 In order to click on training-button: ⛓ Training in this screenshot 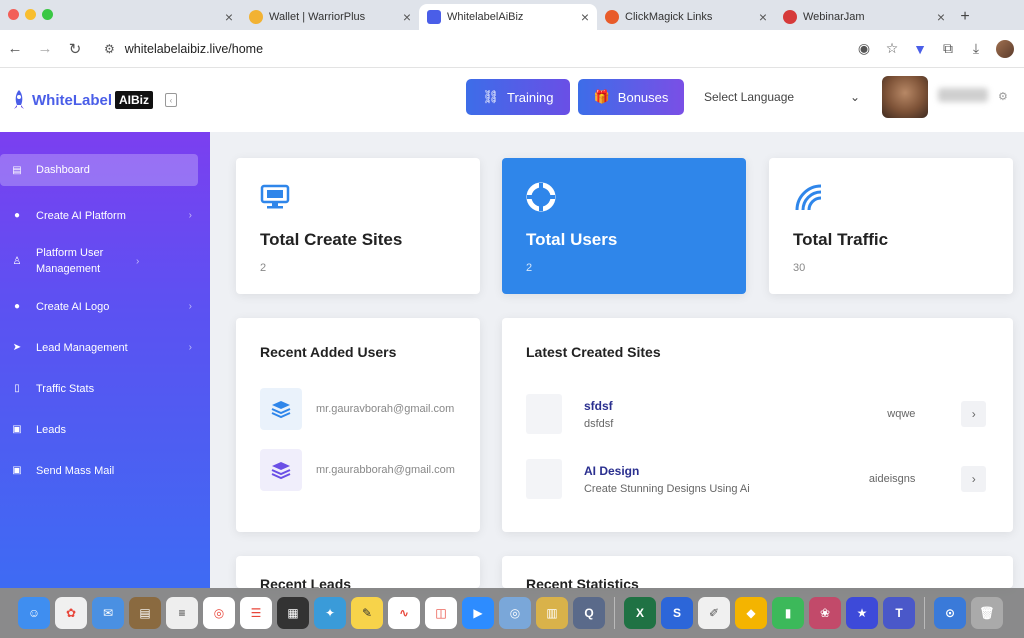, I will do `click(518, 97)`.